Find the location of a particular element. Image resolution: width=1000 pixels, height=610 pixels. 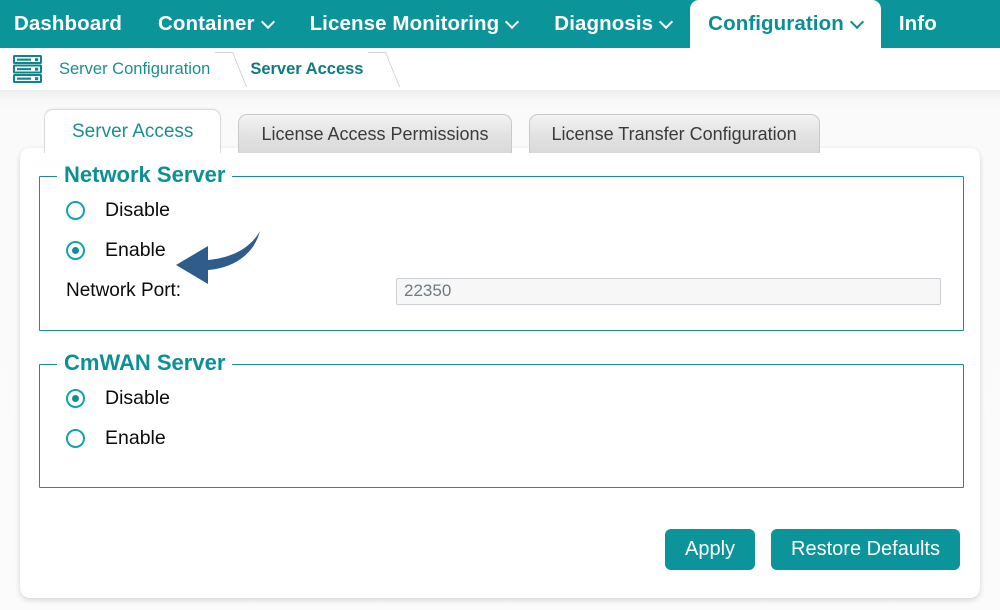

network-server-disable-option: Disable is located at coordinates (118, 210).